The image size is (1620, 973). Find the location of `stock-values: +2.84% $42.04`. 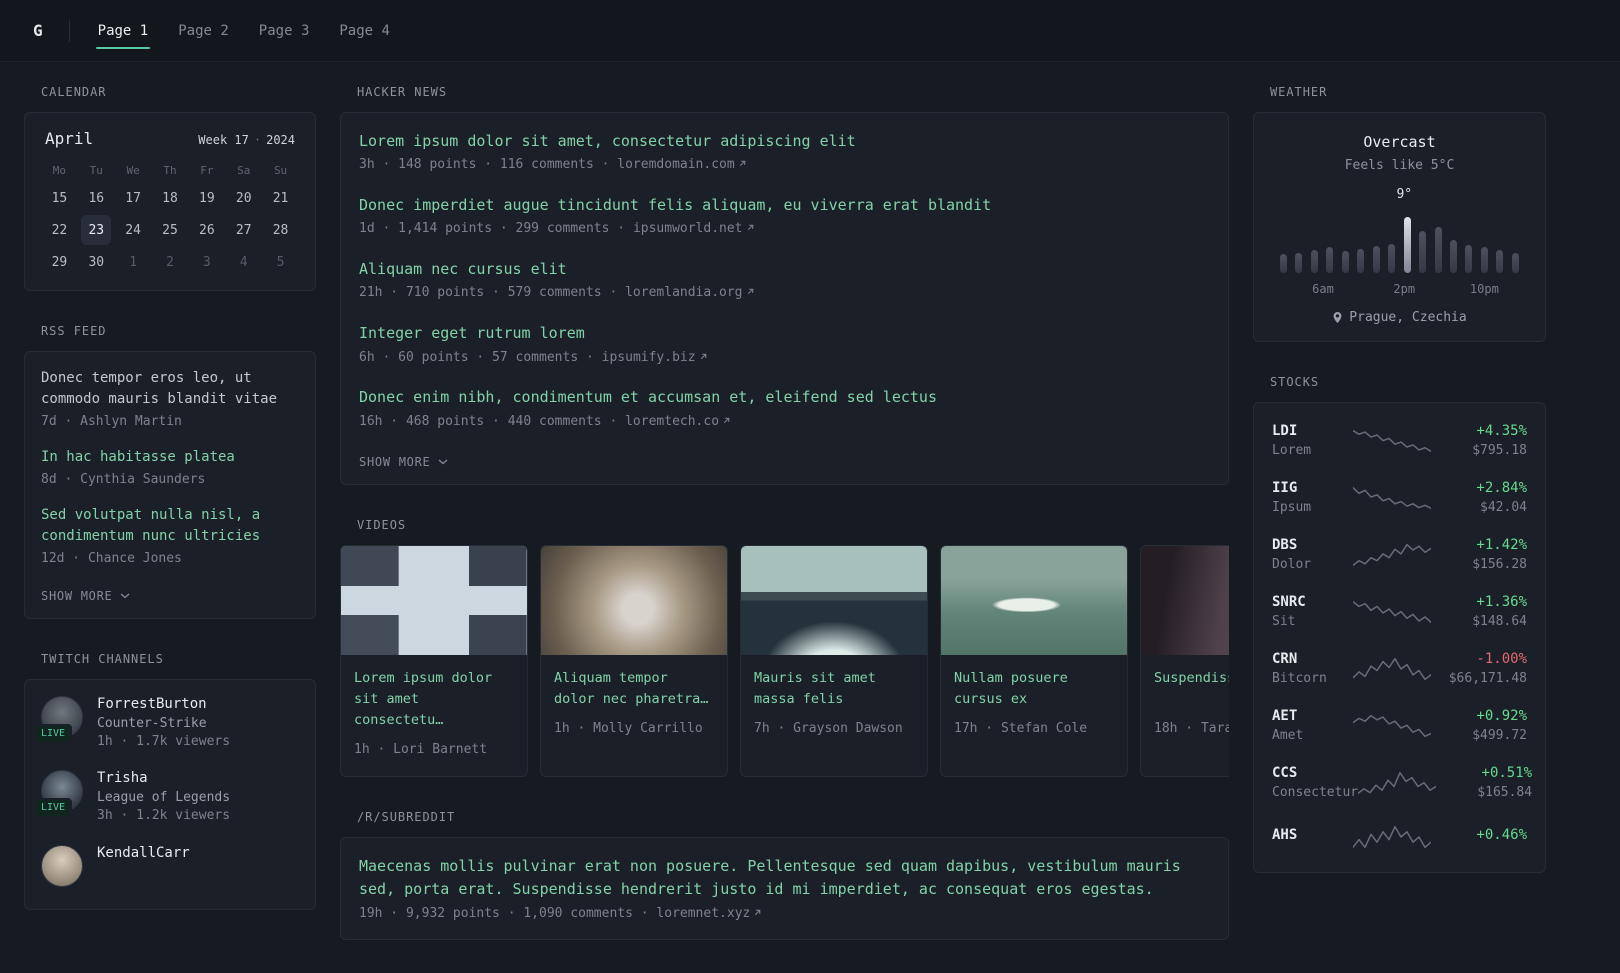

stock-values: +2.84% $42.04 is located at coordinates (1479, 497).